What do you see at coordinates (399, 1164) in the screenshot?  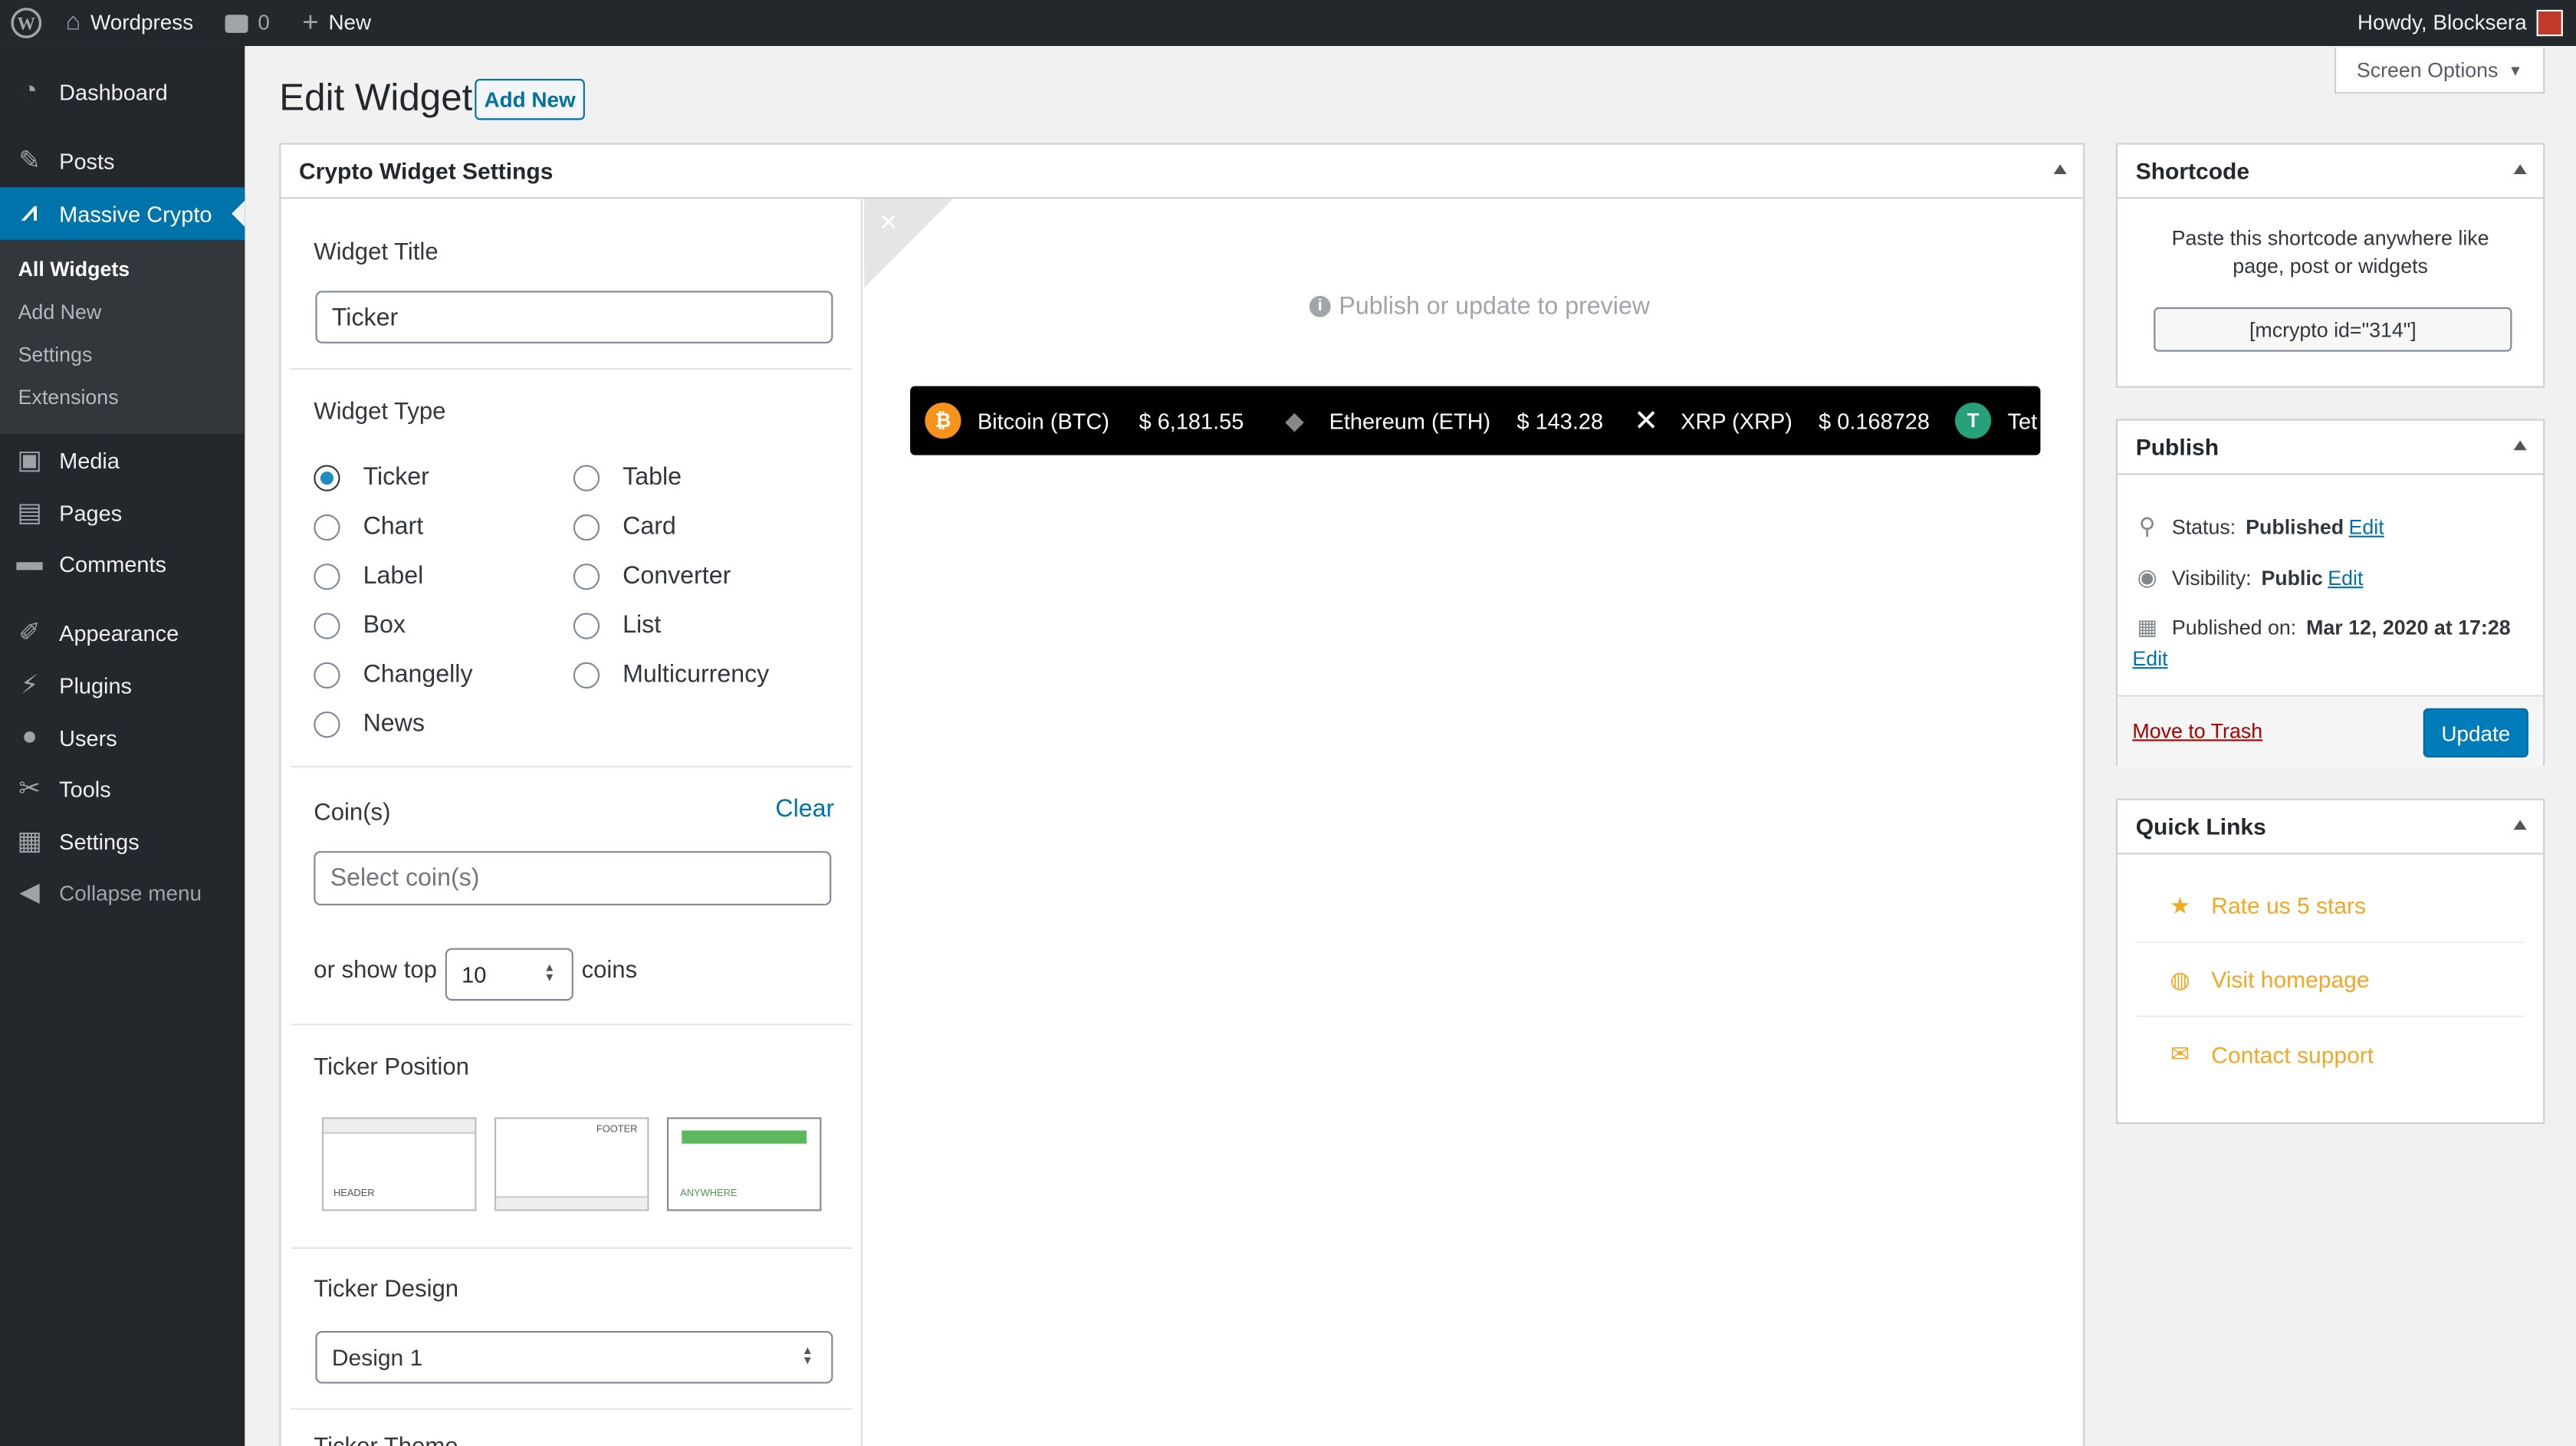 I see `position-option-header: HEADER` at bounding box center [399, 1164].